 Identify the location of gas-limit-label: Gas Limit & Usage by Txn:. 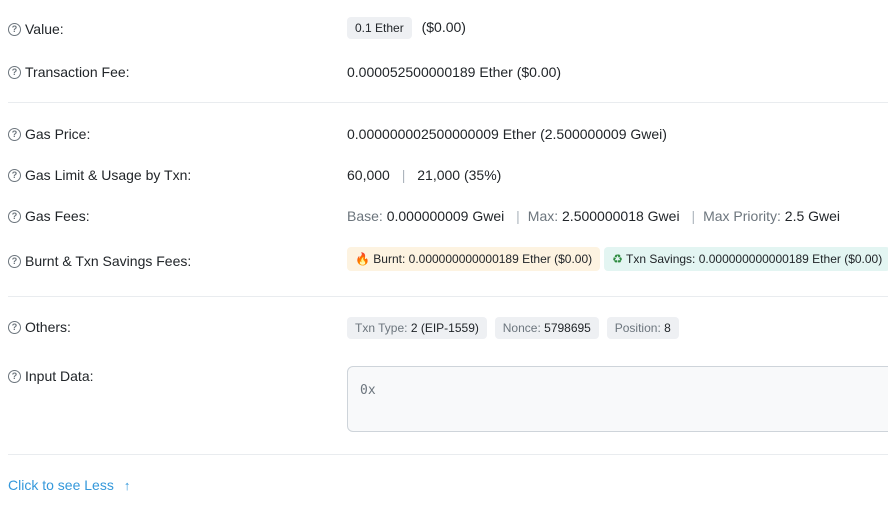
(108, 175).